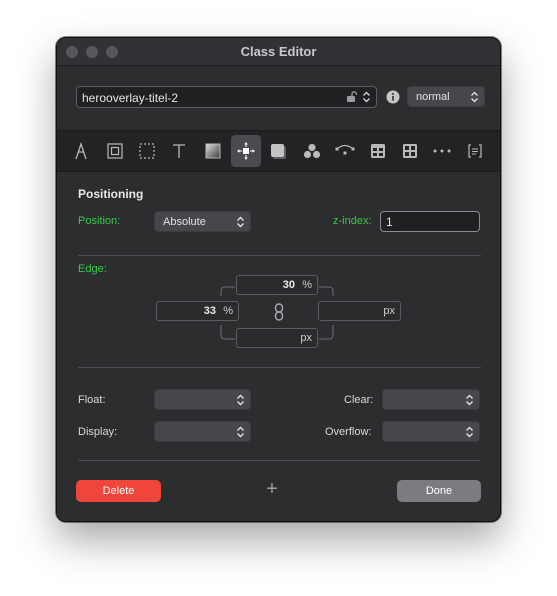 The image size is (557, 596). What do you see at coordinates (209, 311) in the screenshot?
I see `edge-left-value: 33` at bounding box center [209, 311].